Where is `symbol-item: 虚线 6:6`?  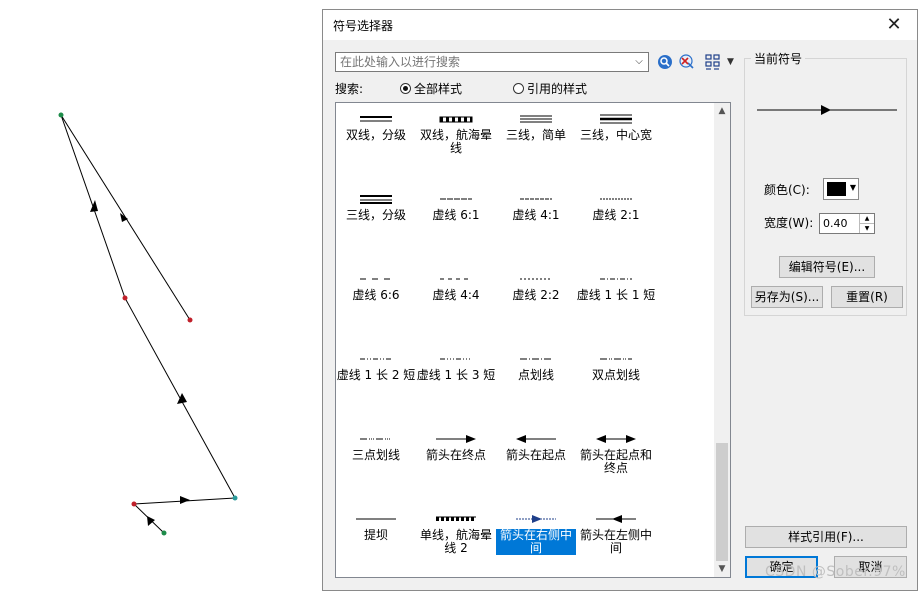 symbol-item: 虚线 6:6 is located at coordinates (376, 303).